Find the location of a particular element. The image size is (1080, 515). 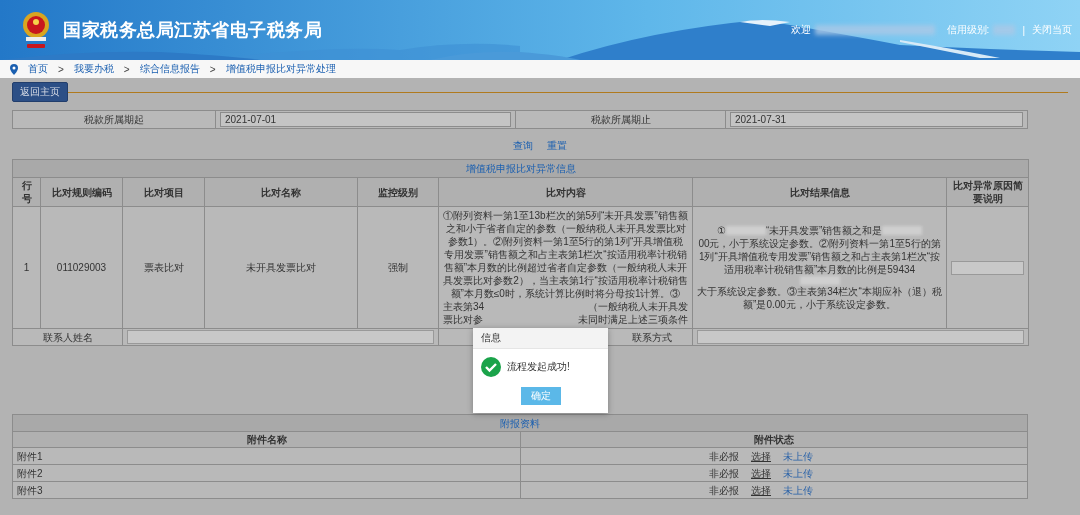

result-text: 00元，小于系统设定参数。②附列资料一第1至5行的第1列“开具增值税专用发票”销售额之和占主表第1栏次“按适用税率计税销售额”本月数的比例是59434 is located at coordinates (819, 256).